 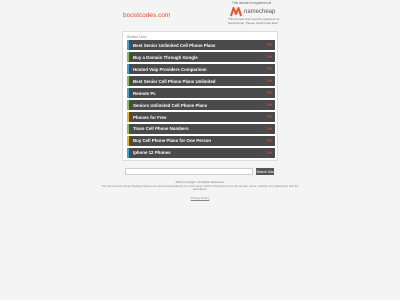 I want to click on namecheap-logo: namecheap, so click(x=255, y=11).